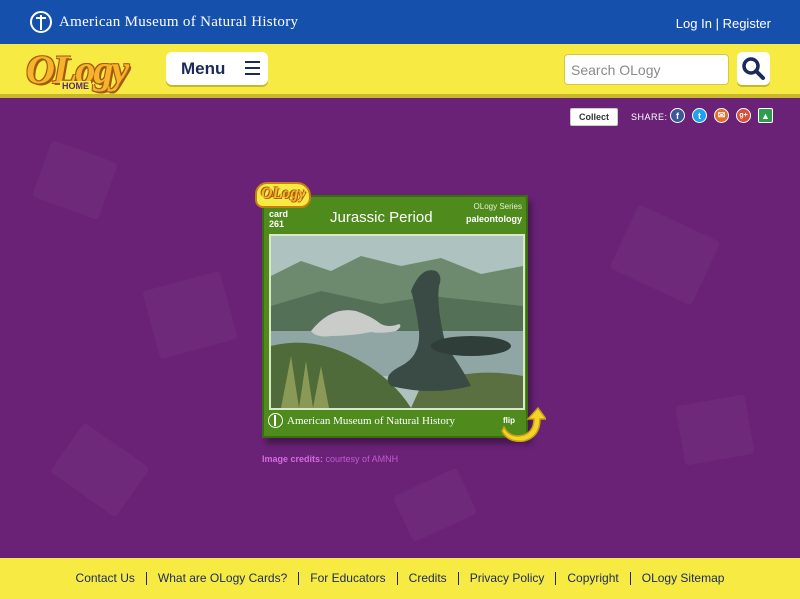 This screenshot has width=800, height=599. I want to click on share-label: SHARE:, so click(649, 117).